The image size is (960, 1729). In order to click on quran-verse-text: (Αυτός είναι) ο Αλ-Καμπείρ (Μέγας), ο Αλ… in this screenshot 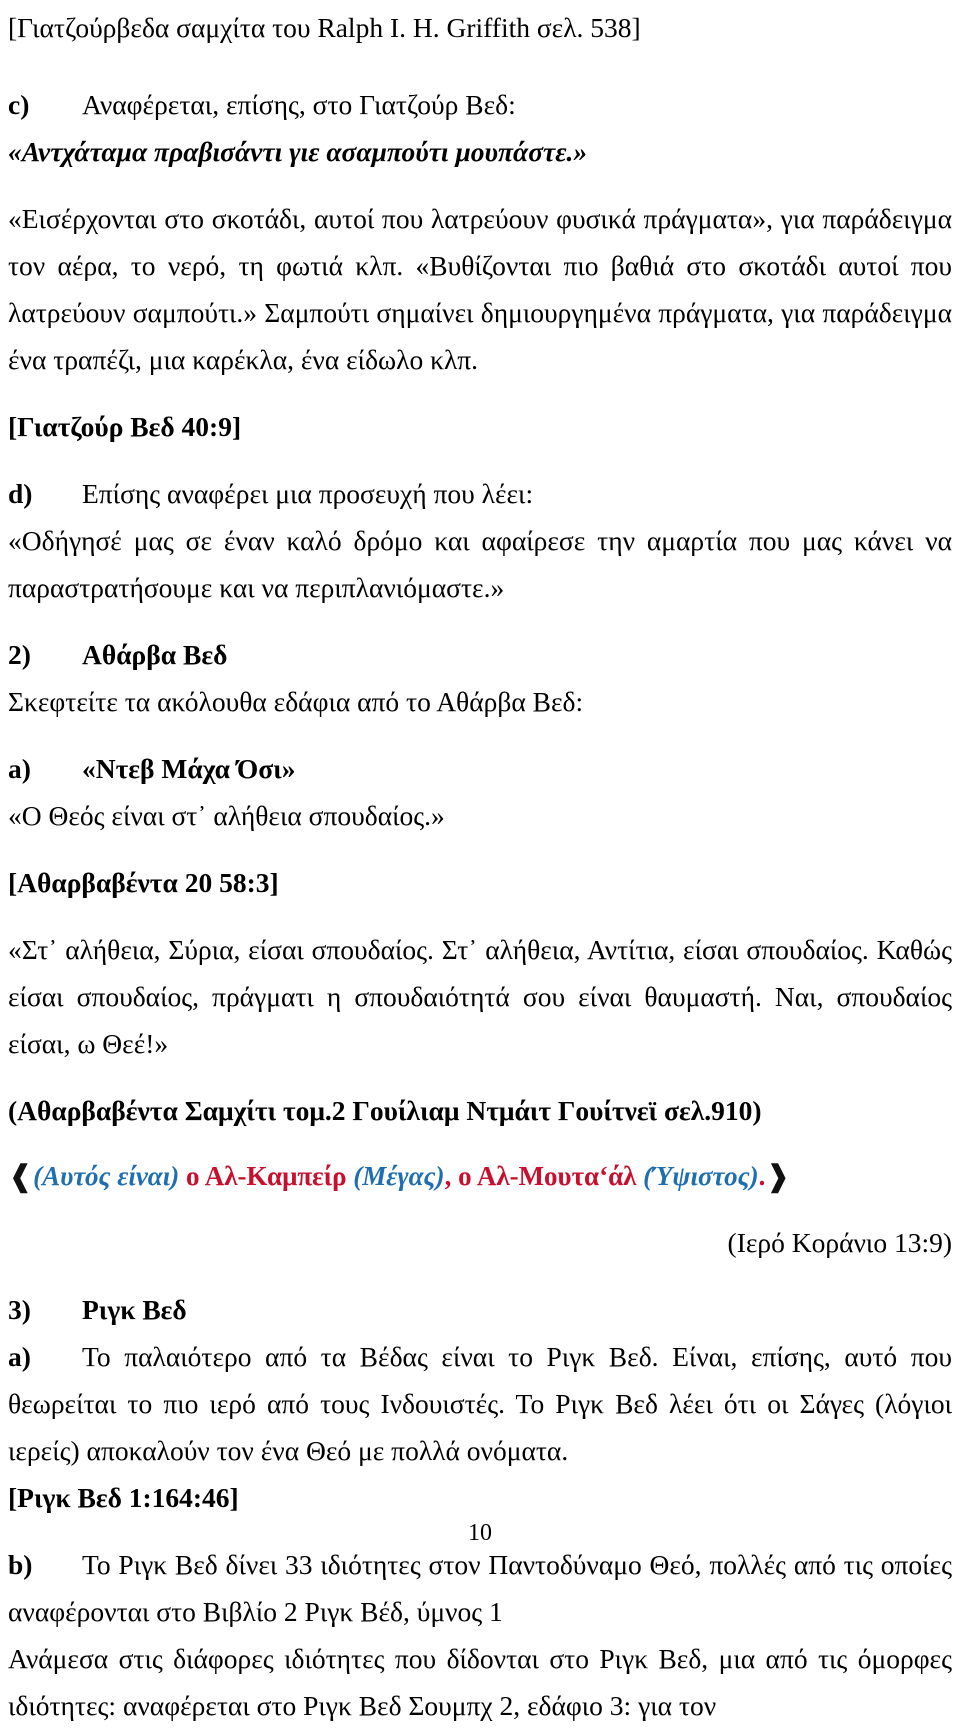, I will do `click(399, 1176)`.